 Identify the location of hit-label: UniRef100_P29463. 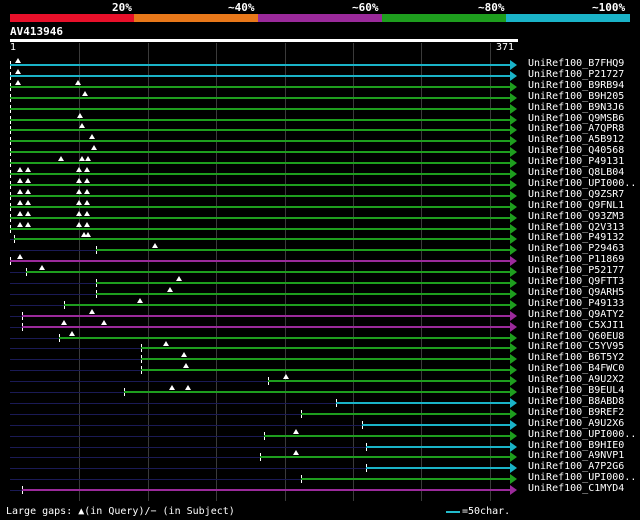
(576, 248).